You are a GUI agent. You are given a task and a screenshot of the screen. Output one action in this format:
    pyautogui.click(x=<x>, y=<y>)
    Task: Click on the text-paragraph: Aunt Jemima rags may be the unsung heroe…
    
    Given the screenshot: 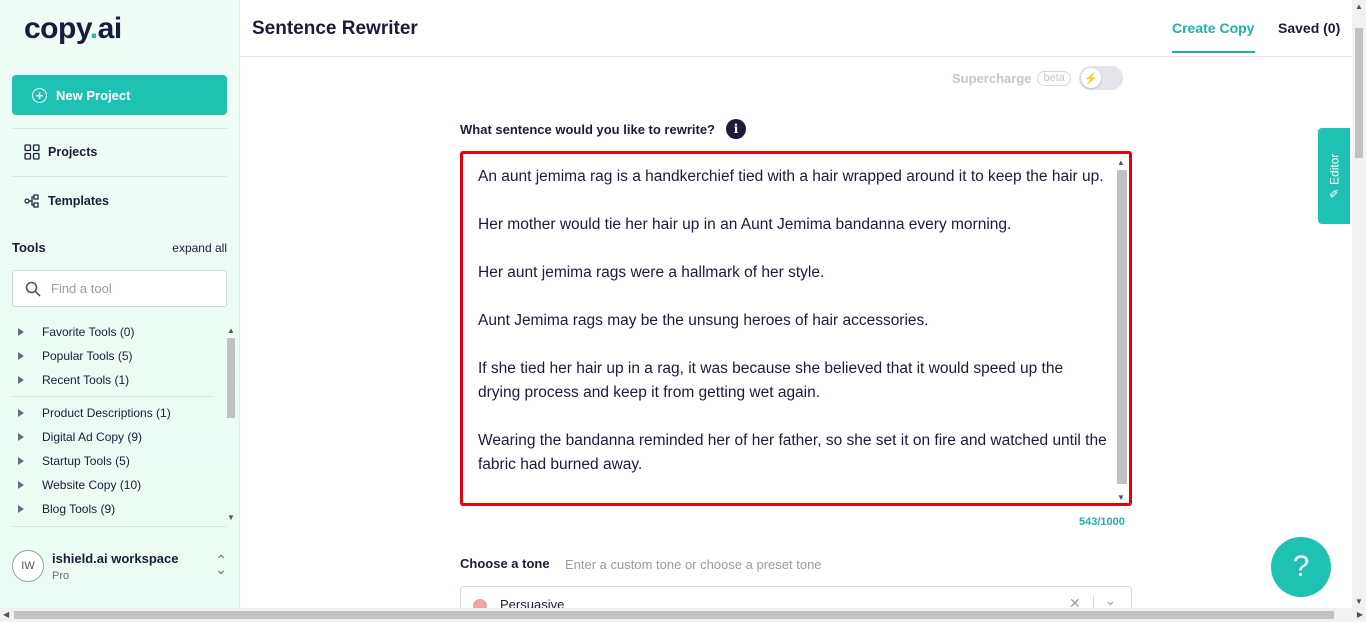 What is the action you would take?
    pyautogui.click(x=703, y=320)
    